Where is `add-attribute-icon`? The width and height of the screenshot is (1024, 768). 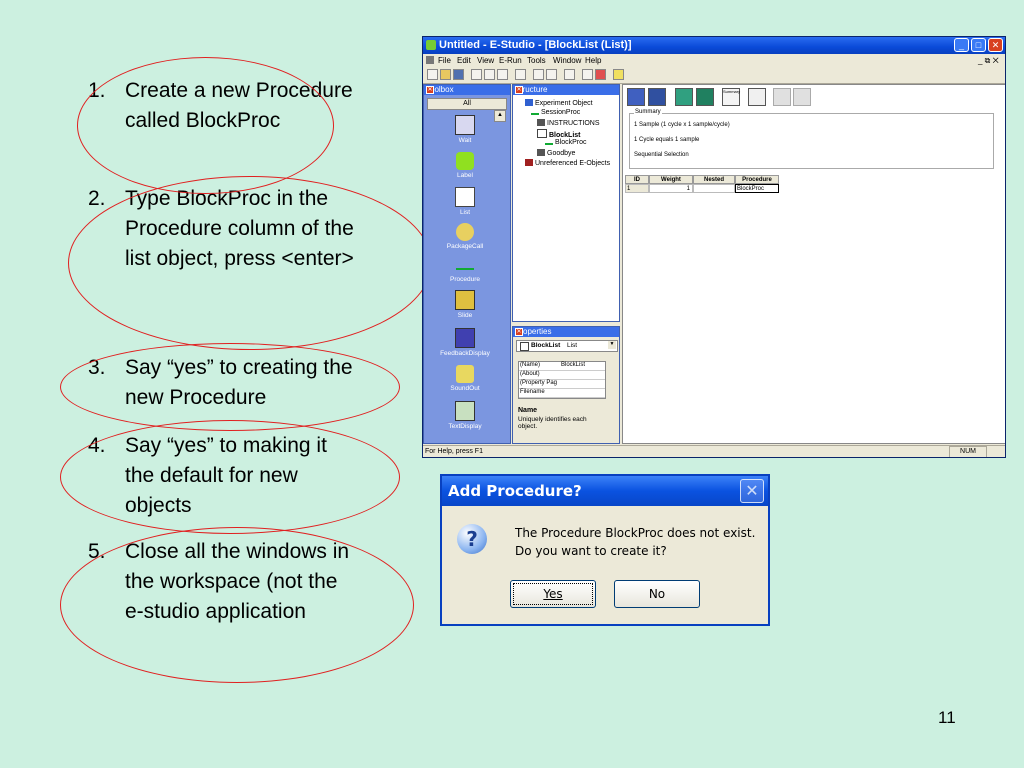 add-attribute-icon is located at coordinates (684, 97).